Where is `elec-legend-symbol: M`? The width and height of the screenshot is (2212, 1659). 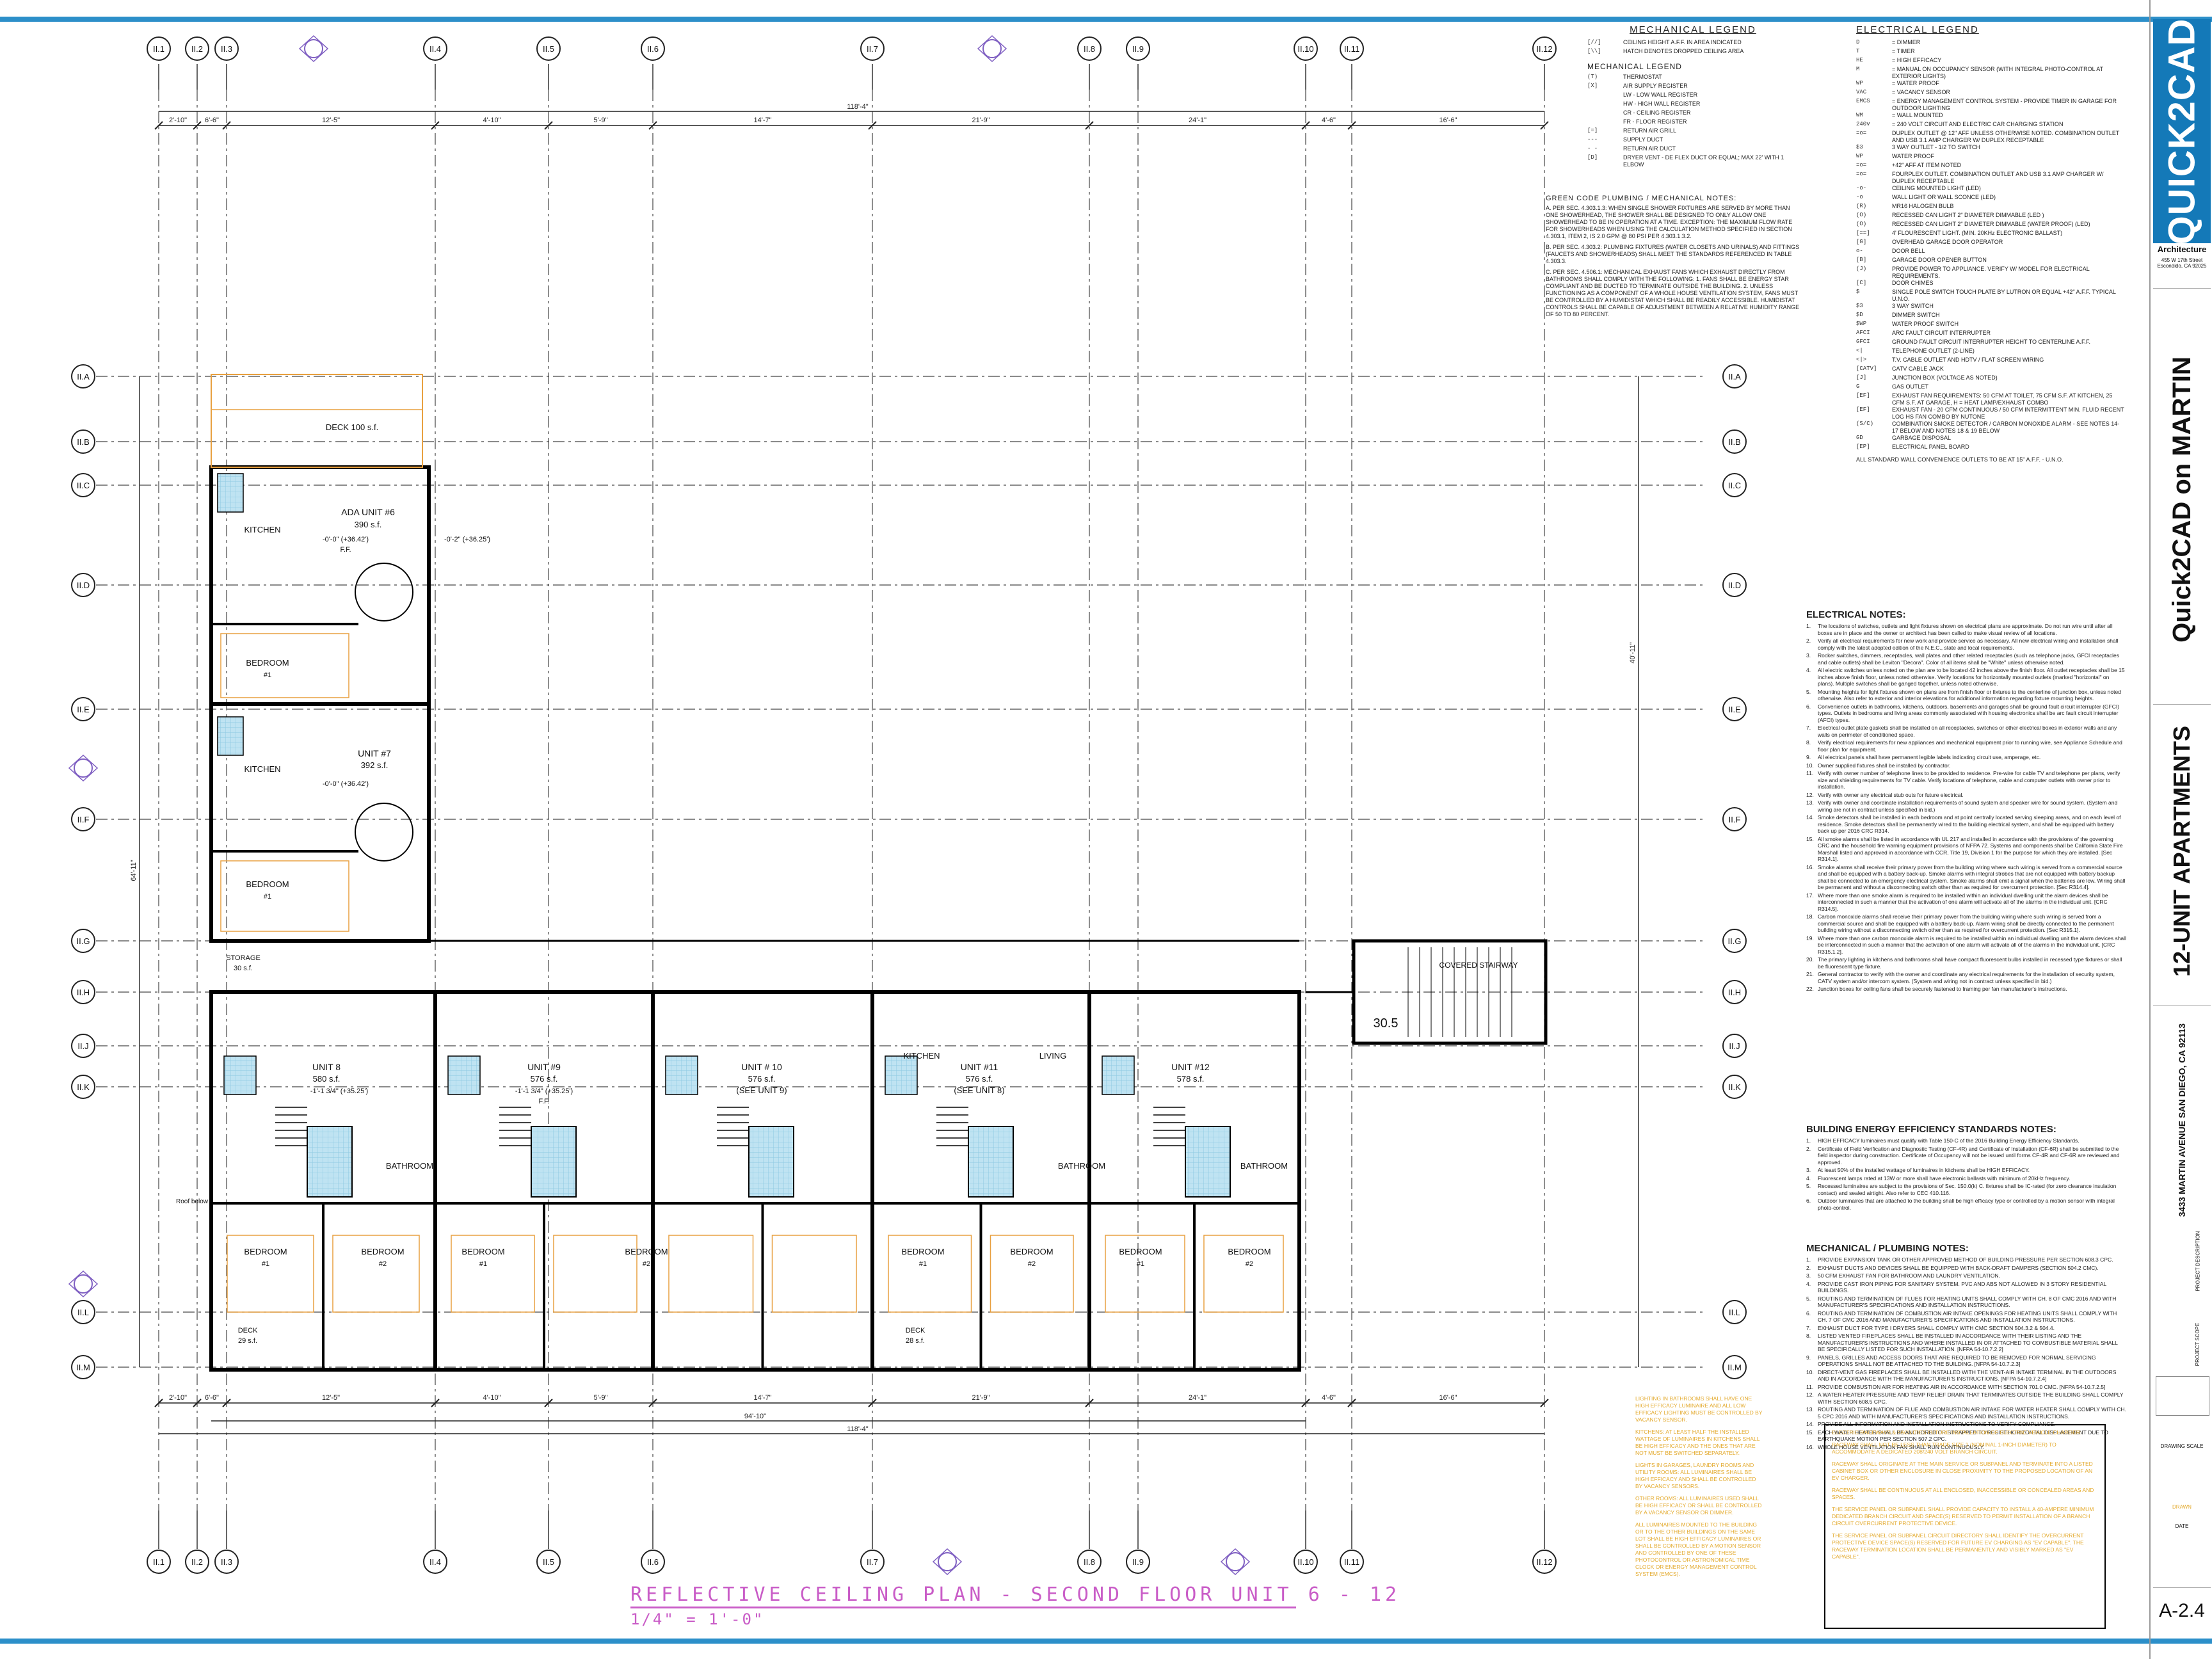 elec-legend-symbol: M is located at coordinates (1858, 69).